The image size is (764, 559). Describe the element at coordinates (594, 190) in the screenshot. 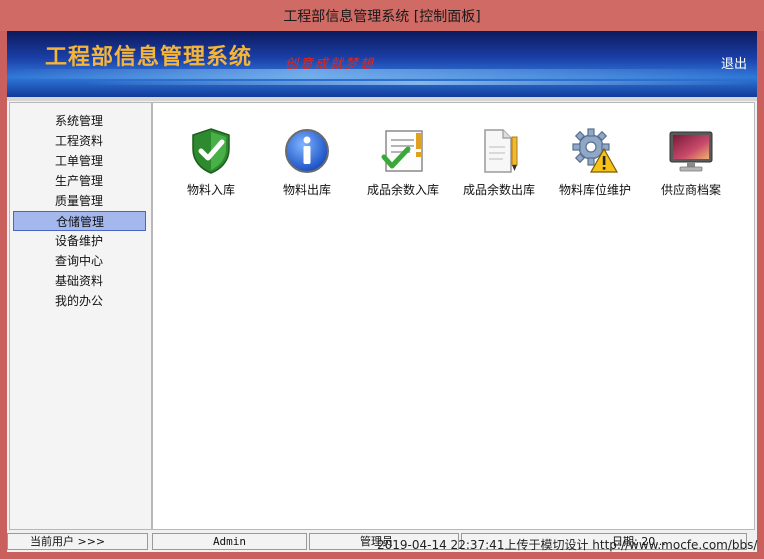

I see `tool-label: 物料库位维护` at that location.